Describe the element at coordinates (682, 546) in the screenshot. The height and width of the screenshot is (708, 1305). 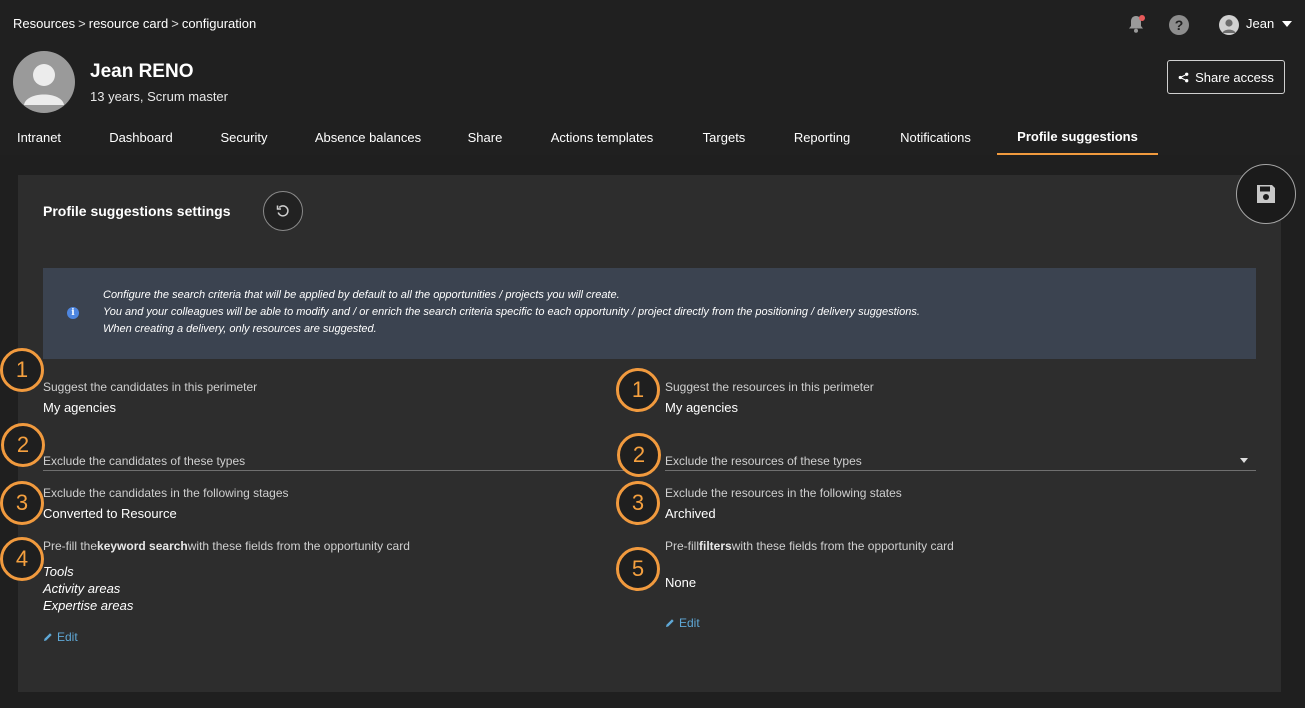
I see `prefill-prefix: Pre-fill` at that location.